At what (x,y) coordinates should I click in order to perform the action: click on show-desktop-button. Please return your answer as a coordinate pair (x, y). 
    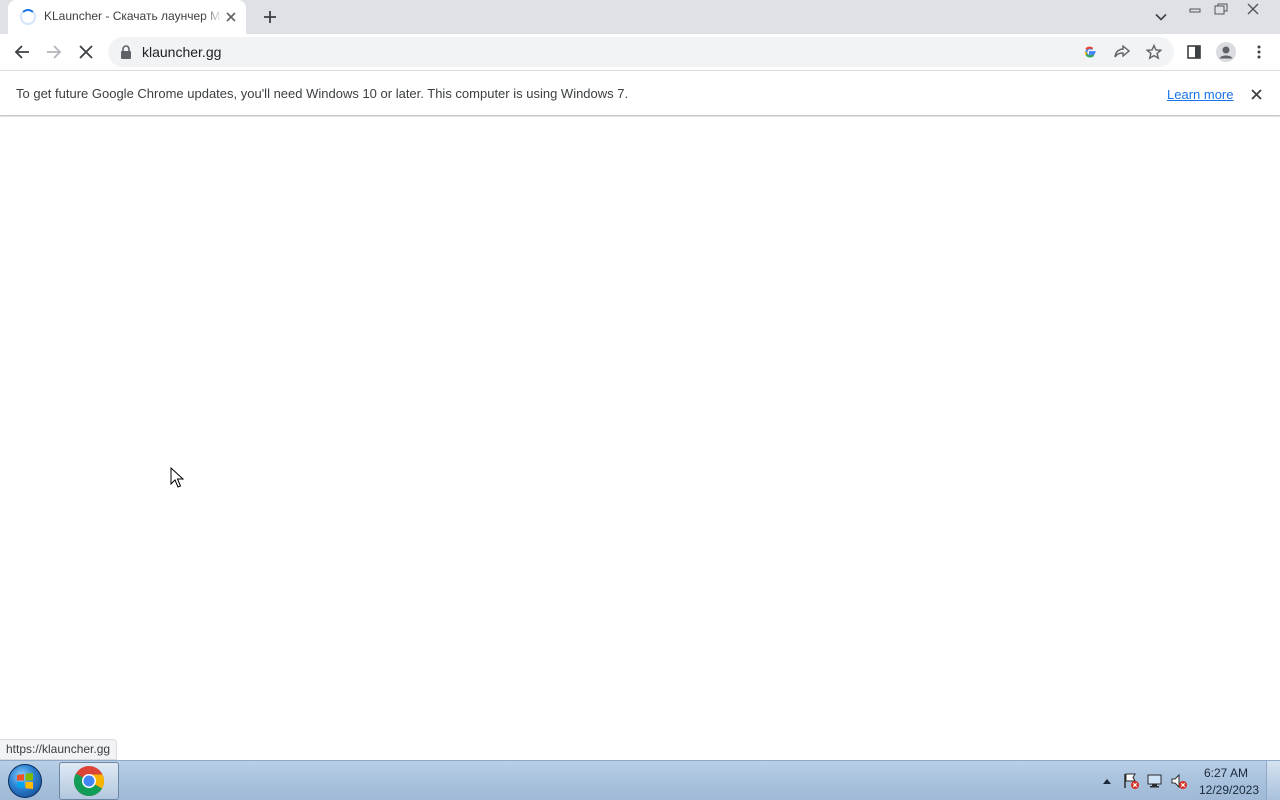
    Looking at the image, I should click on (1273, 780).